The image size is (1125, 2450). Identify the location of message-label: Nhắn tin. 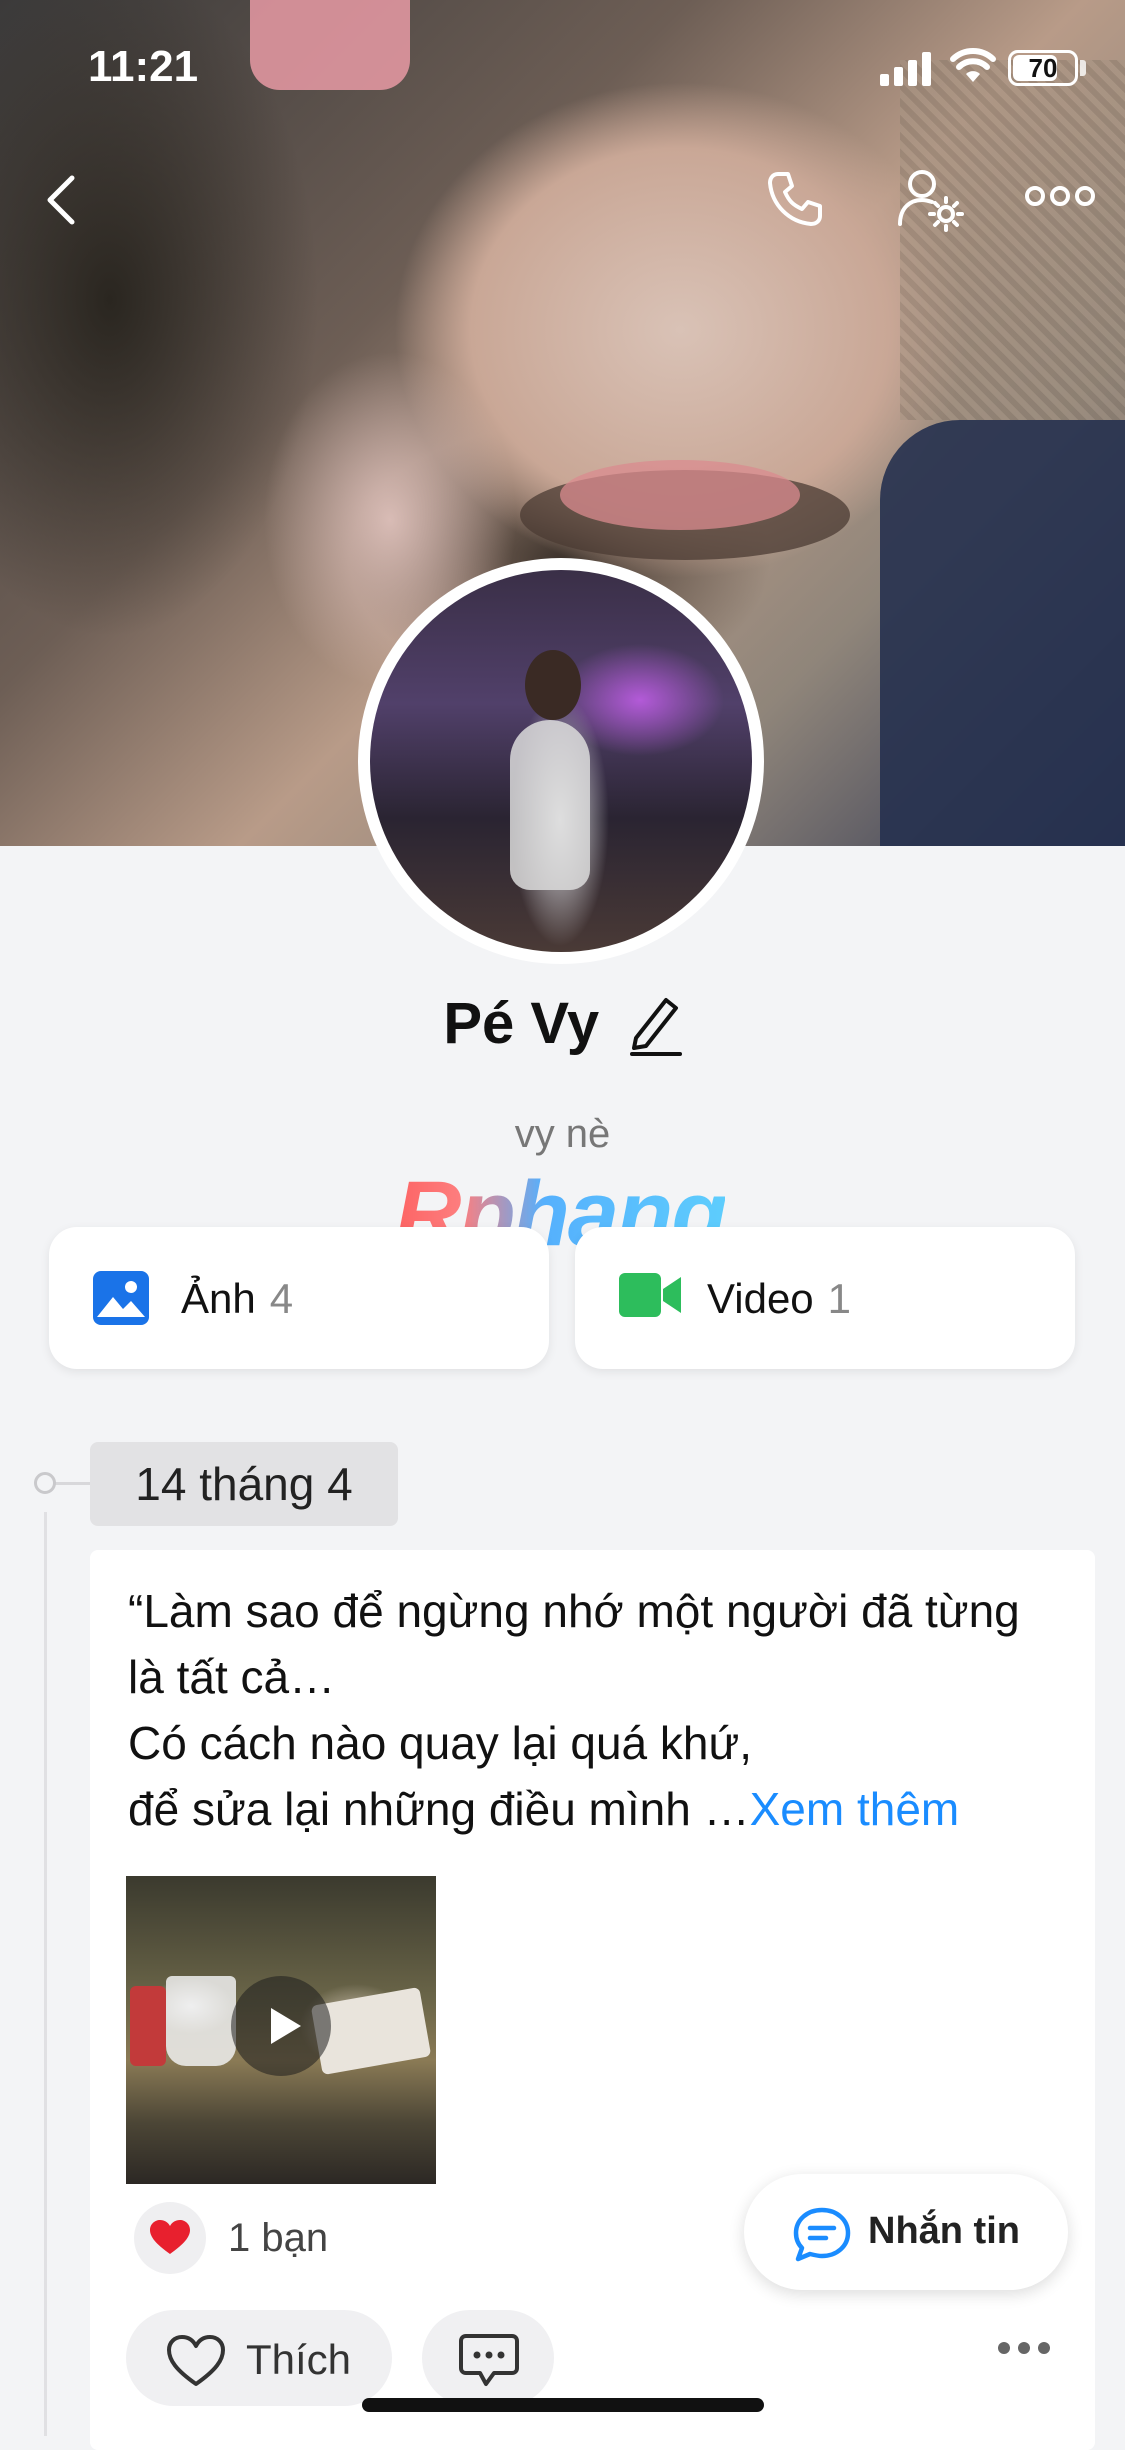
(944, 2231).